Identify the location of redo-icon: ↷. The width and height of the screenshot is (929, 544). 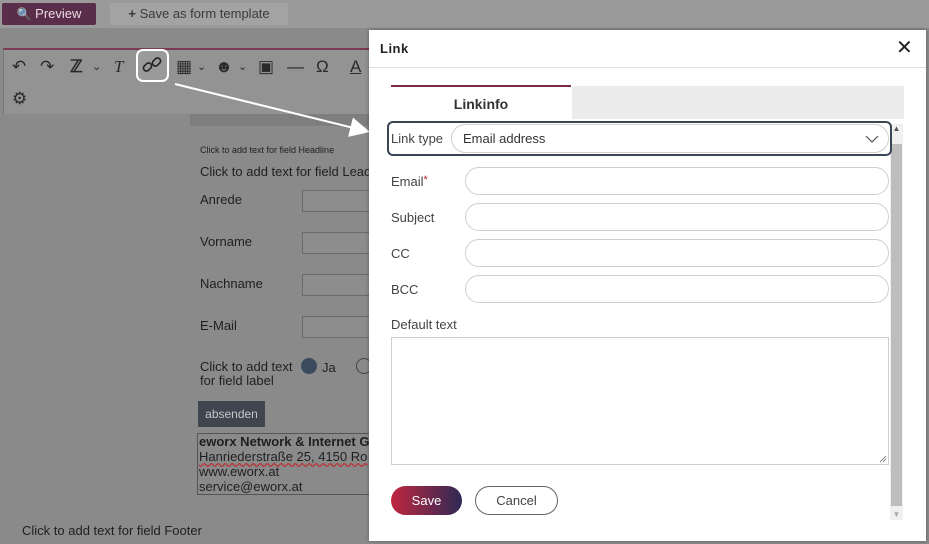
(47, 67).